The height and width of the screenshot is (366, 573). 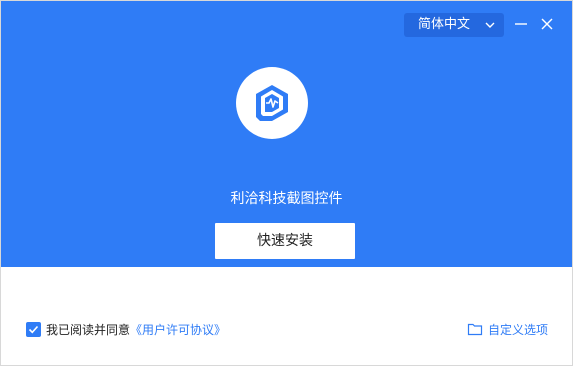 I want to click on folder-icon, so click(x=475, y=329).